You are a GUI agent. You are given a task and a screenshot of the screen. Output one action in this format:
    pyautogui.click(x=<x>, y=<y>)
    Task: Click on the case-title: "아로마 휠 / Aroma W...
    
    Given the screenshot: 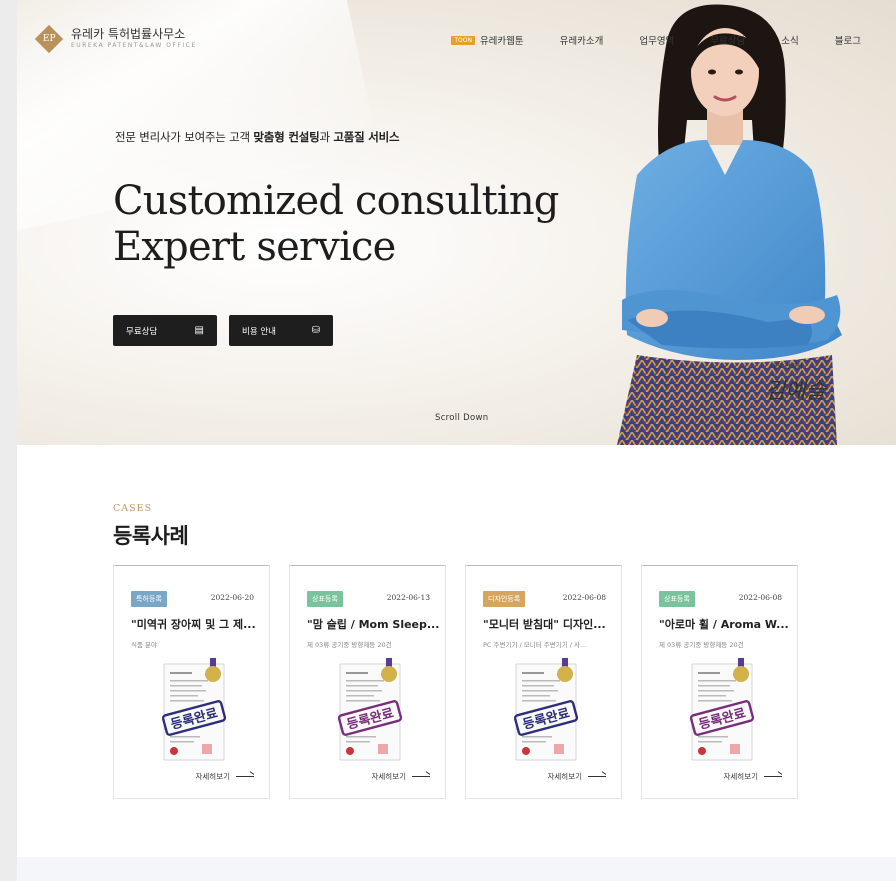 What is the action you would take?
    pyautogui.click(x=724, y=624)
    